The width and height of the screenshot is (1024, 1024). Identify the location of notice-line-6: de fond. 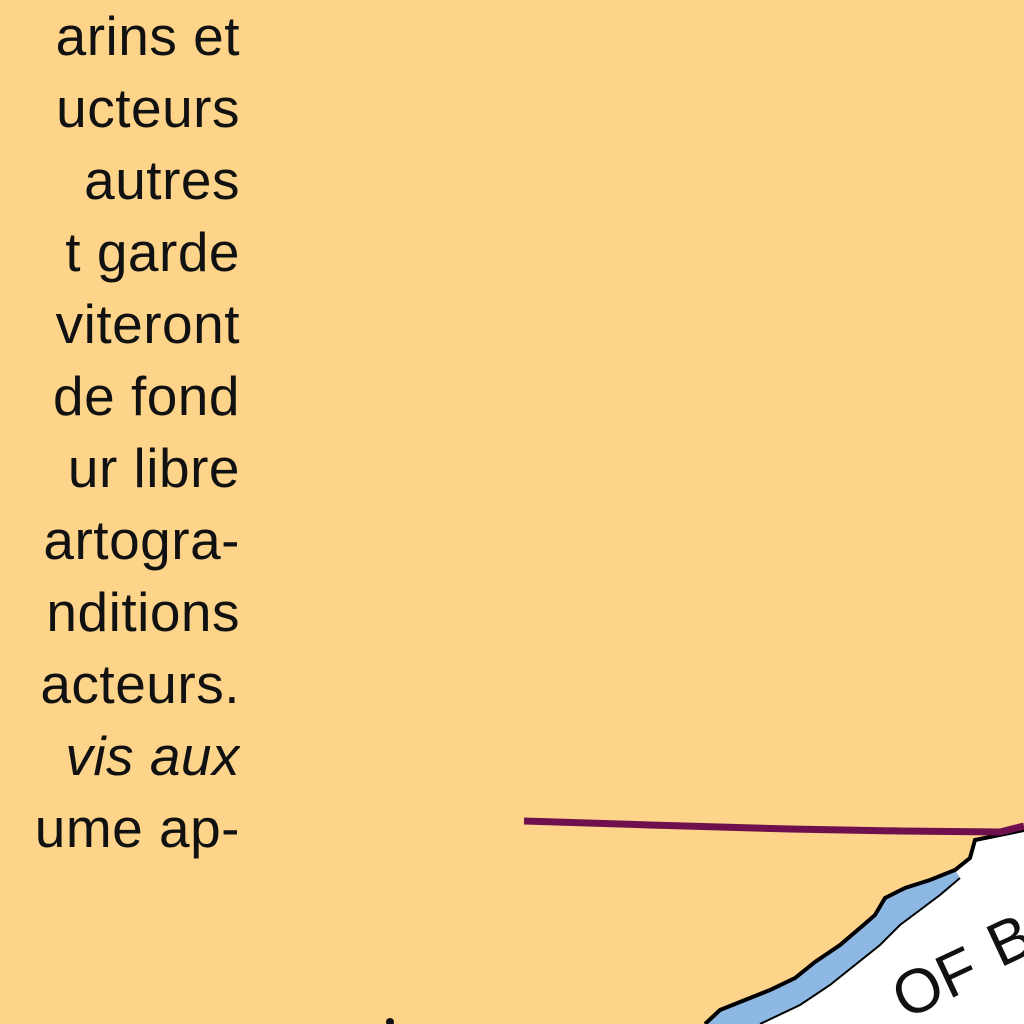
(146, 396).